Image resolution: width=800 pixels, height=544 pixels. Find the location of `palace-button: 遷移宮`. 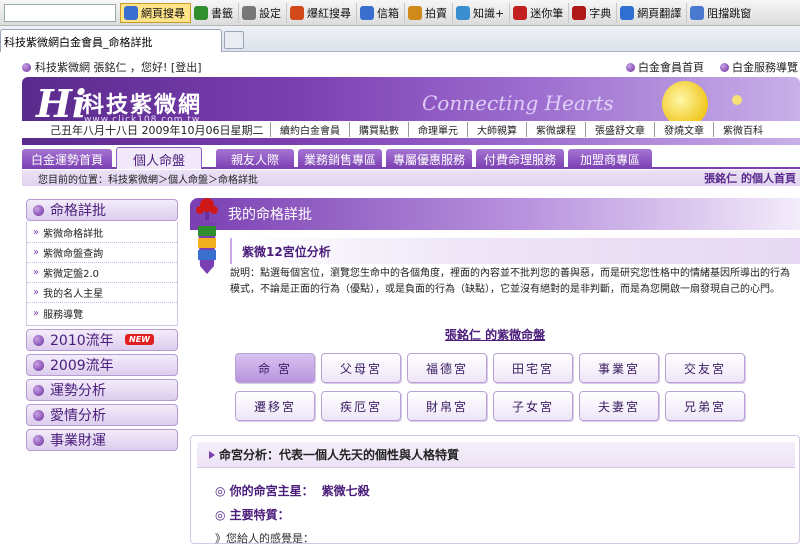

palace-button: 遷移宮 is located at coordinates (275, 406).